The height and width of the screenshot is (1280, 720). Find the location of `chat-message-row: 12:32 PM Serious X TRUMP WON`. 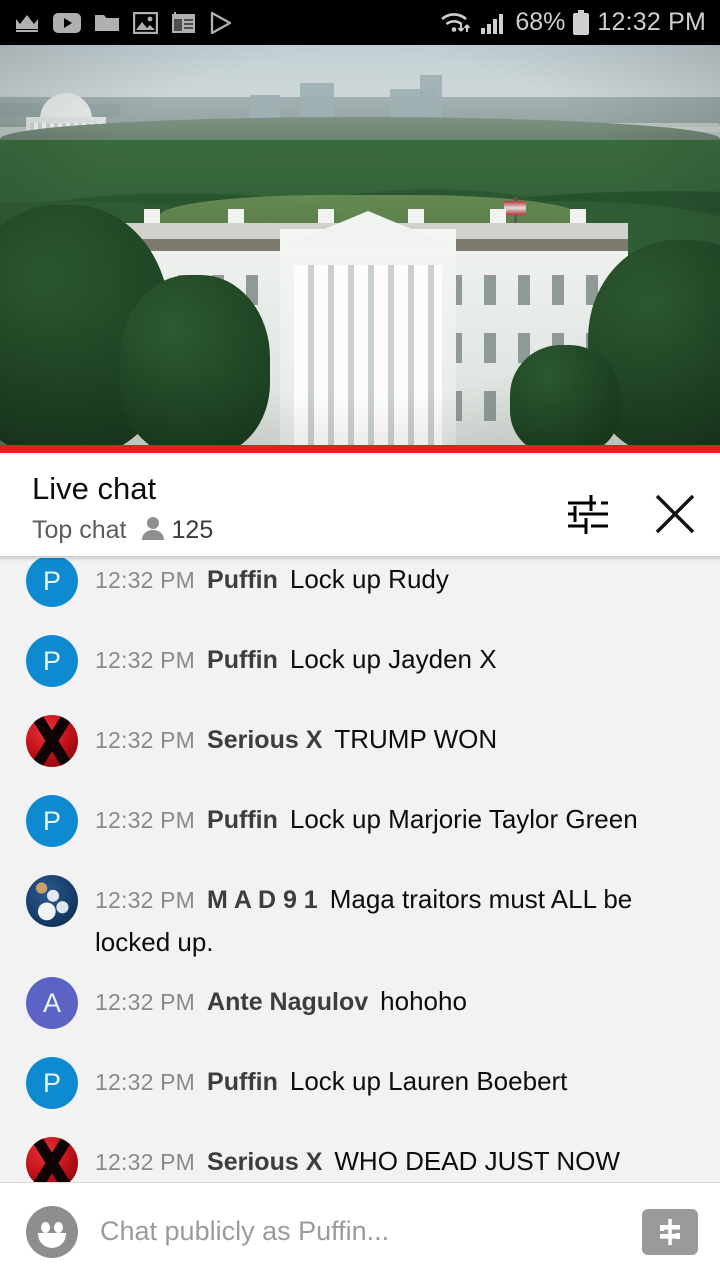

chat-message-row: 12:32 PM Serious X TRUMP WON is located at coordinates (360, 744).